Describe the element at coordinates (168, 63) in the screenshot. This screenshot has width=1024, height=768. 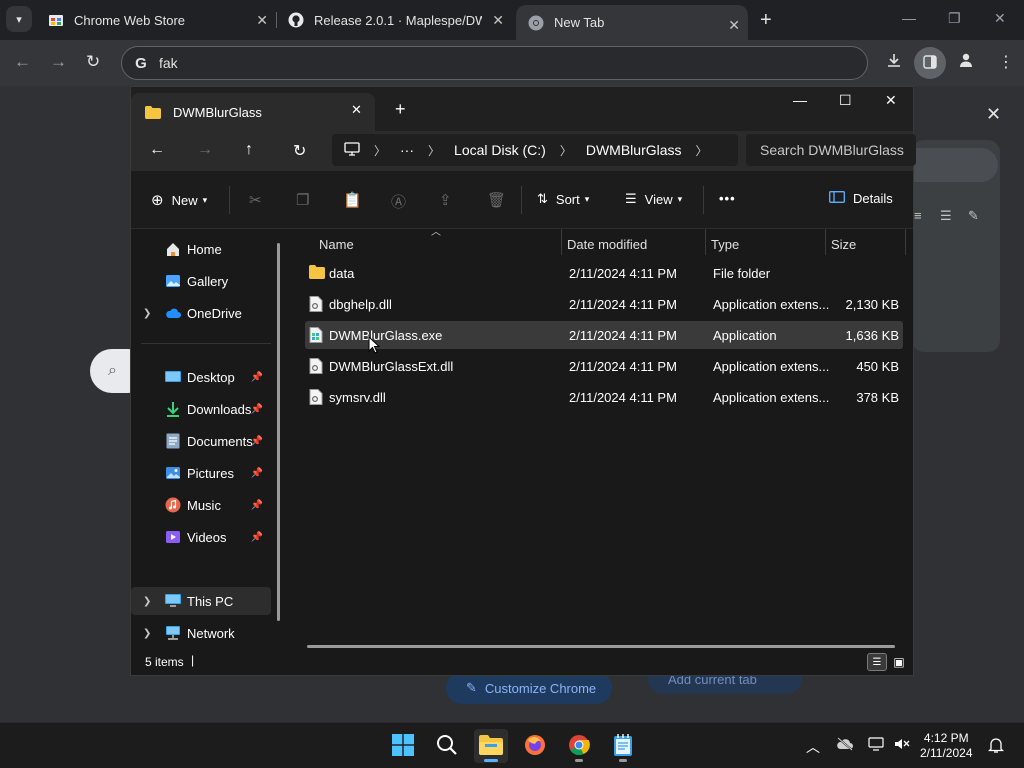
I see `omnibox-text: fak` at that location.